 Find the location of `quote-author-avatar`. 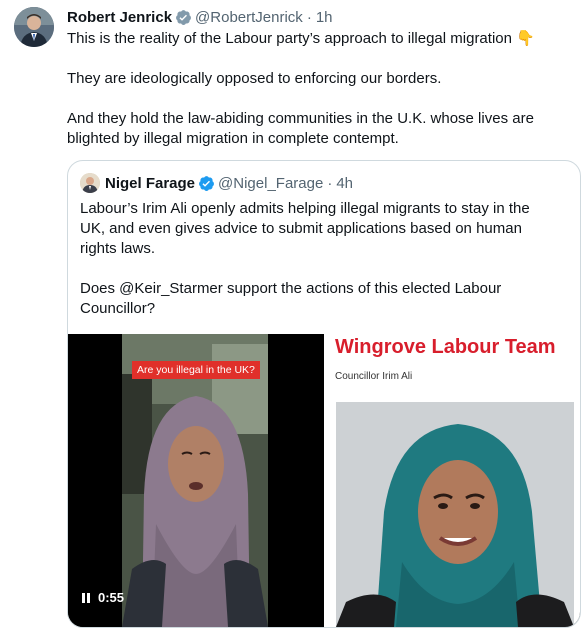

quote-author-avatar is located at coordinates (90, 183).